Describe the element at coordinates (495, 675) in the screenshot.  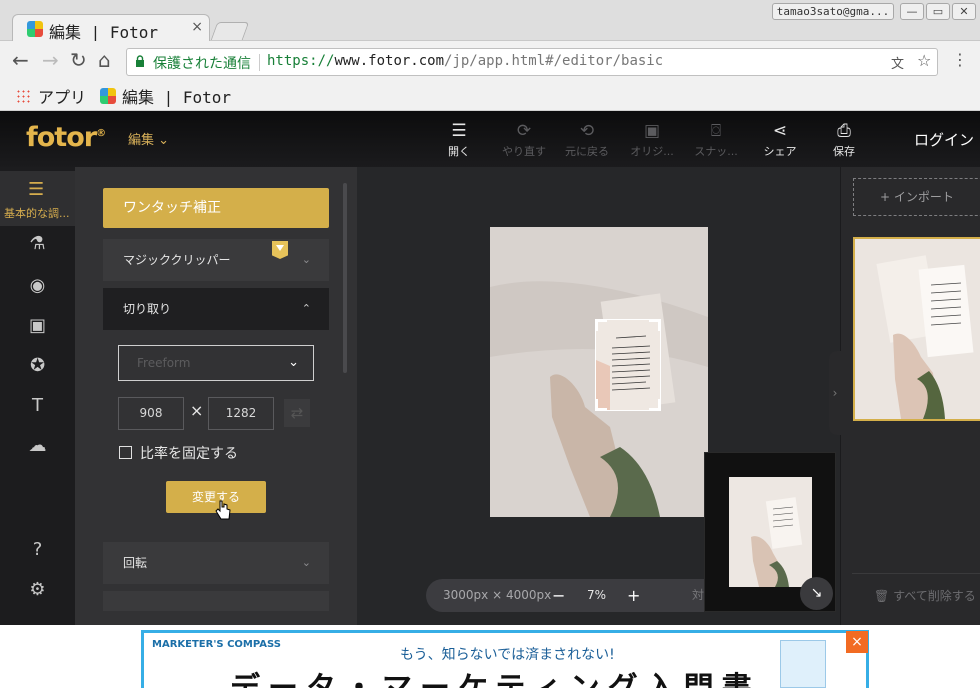
I see `ad-title: データ・マーケティング入門書` at that location.